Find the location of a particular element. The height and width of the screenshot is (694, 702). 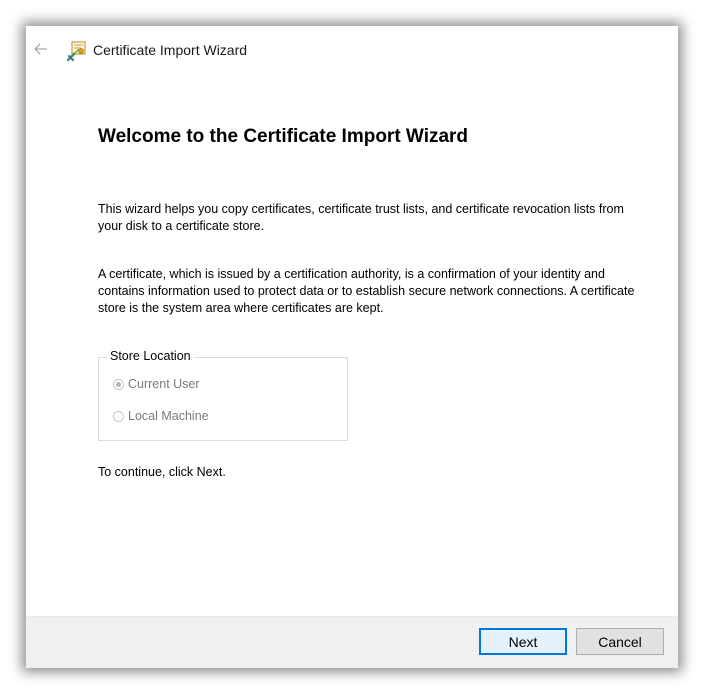

radio-label-current-user: Current User is located at coordinates (164, 384).